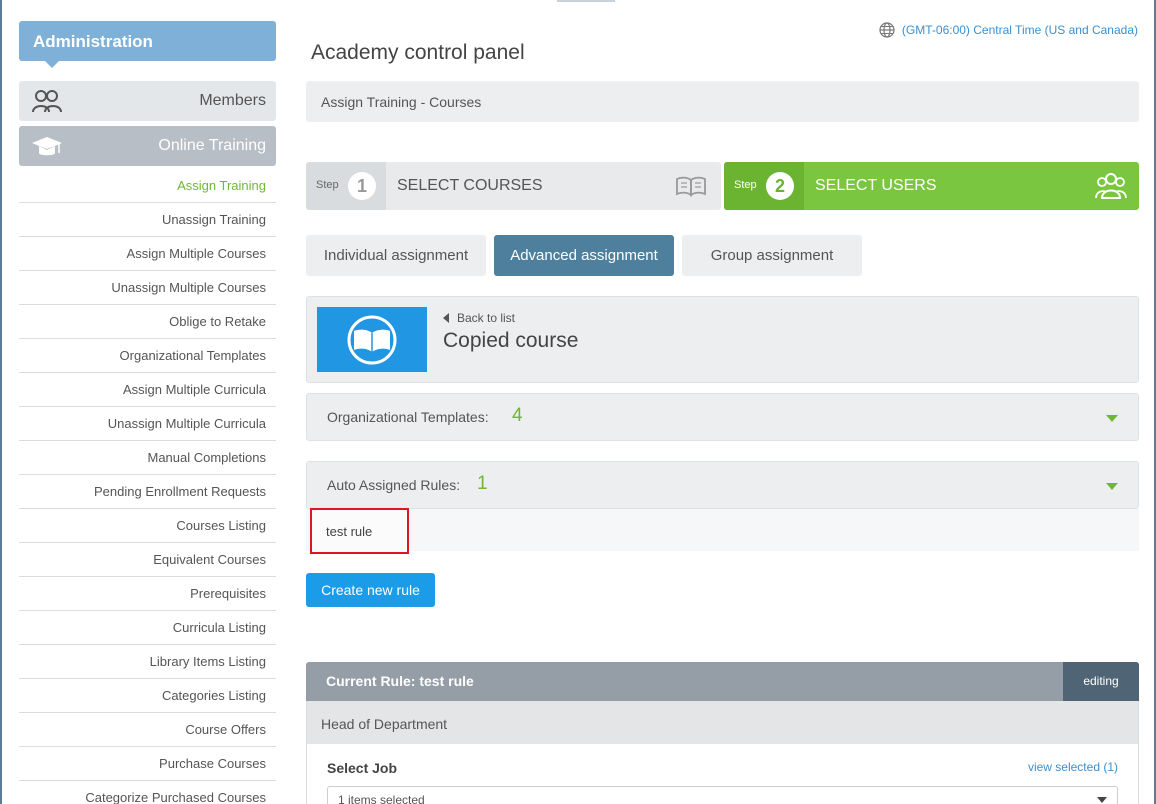 The height and width of the screenshot is (804, 1156). Describe the element at coordinates (147, 322) in the screenshot. I see `sidebar-item-oblige-to-retake: Oblige to Retake` at that location.